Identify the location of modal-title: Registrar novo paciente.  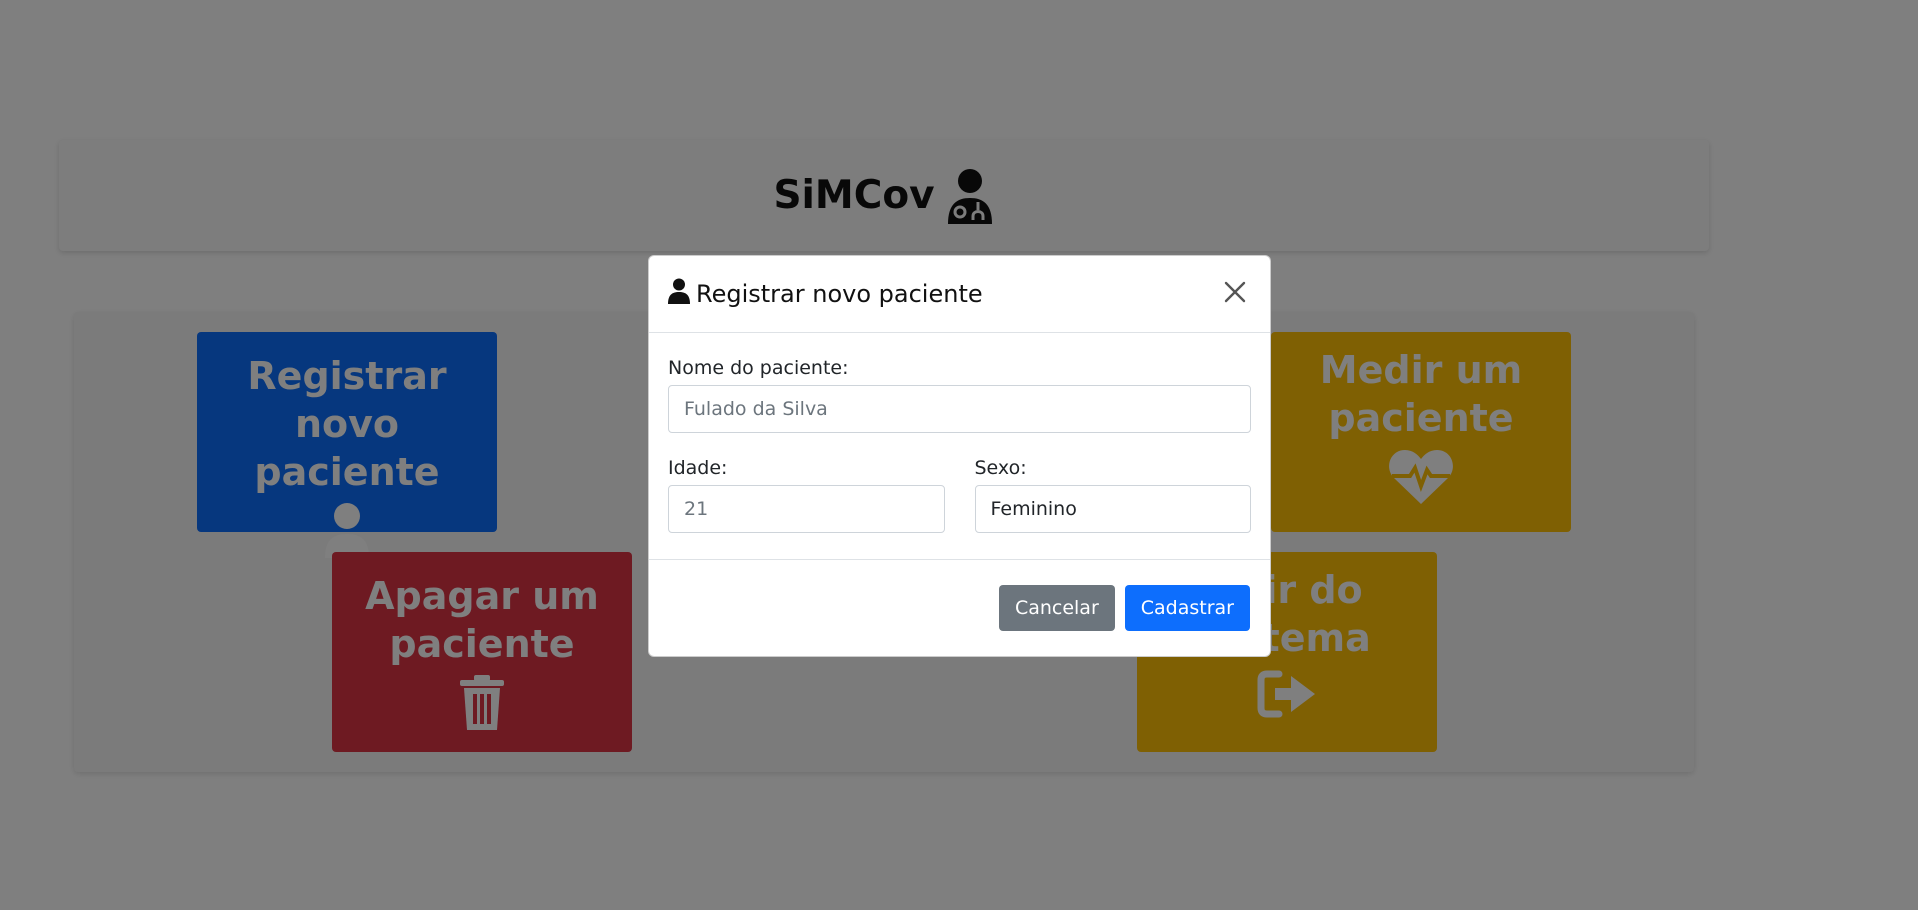
(825, 294).